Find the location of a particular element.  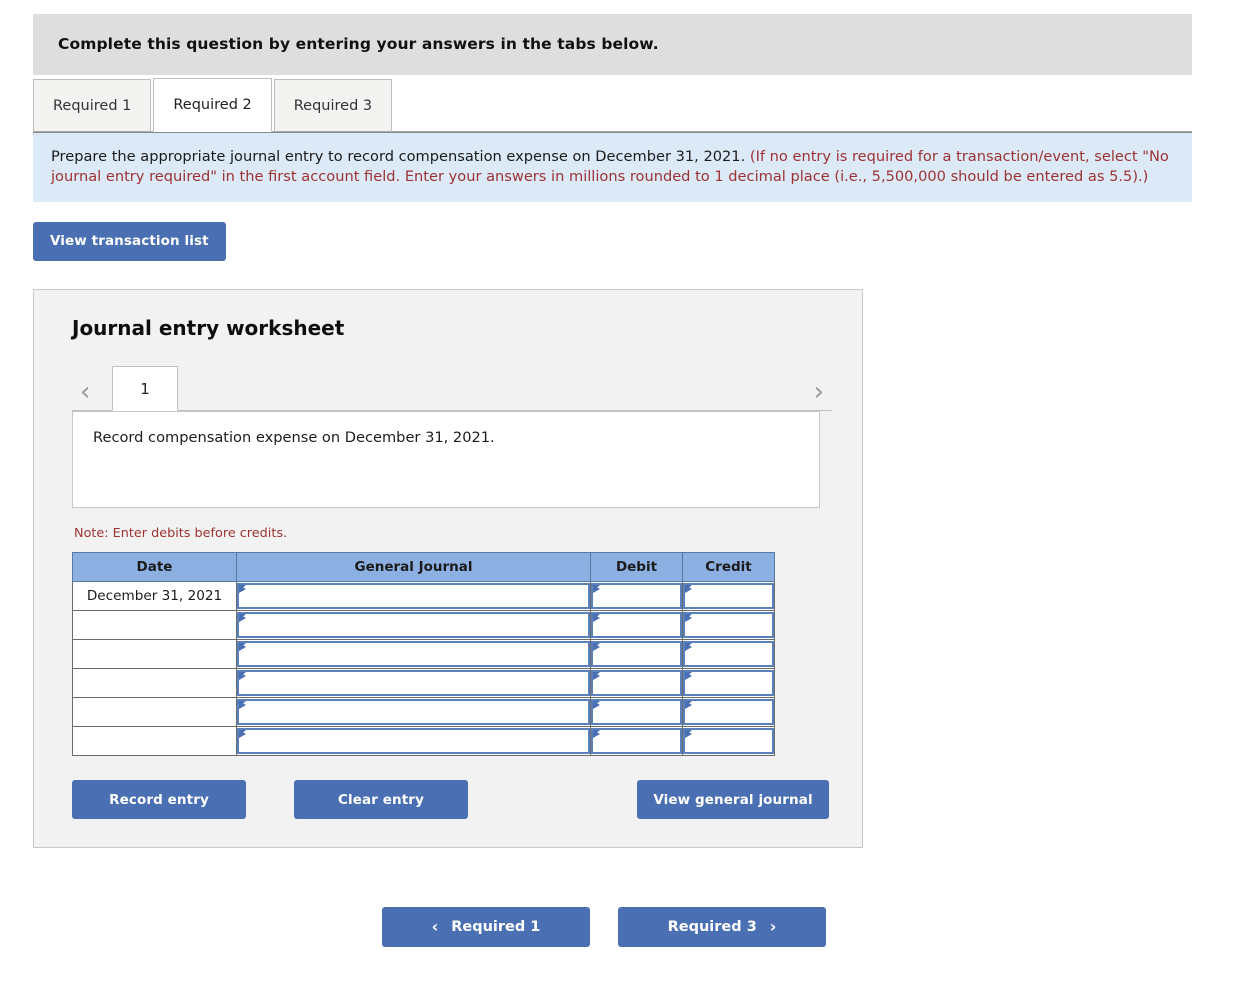

tab-required-3: Required 3 is located at coordinates (333, 105).